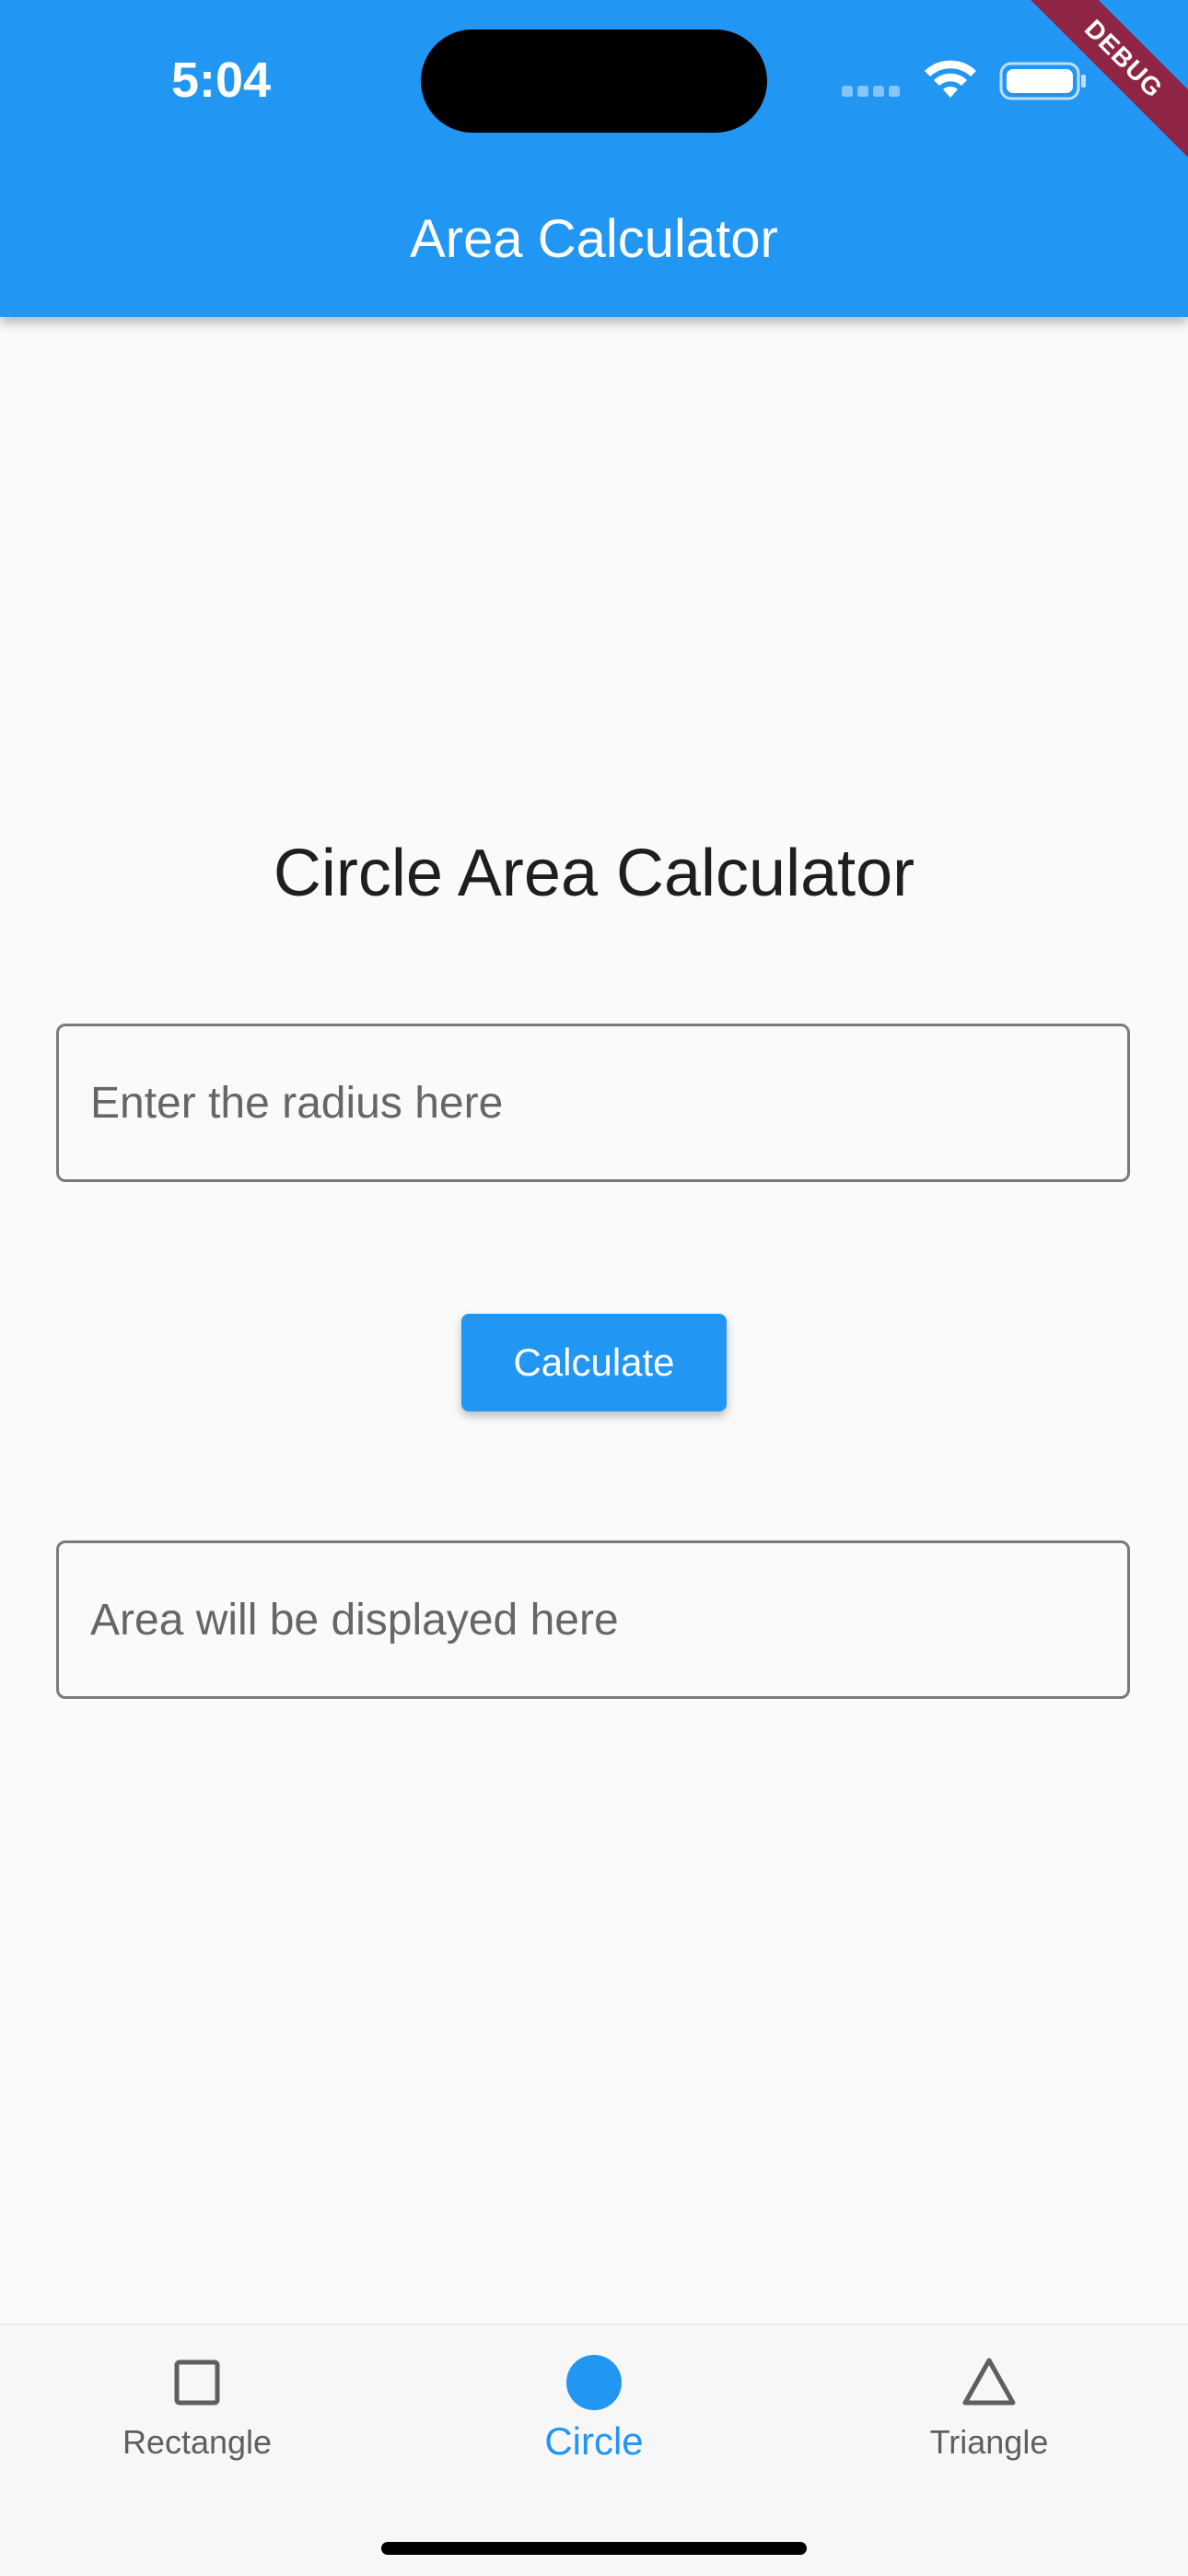 The width and height of the screenshot is (1188, 2576). What do you see at coordinates (594, 2548) in the screenshot?
I see `home-indicator` at bounding box center [594, 2548].